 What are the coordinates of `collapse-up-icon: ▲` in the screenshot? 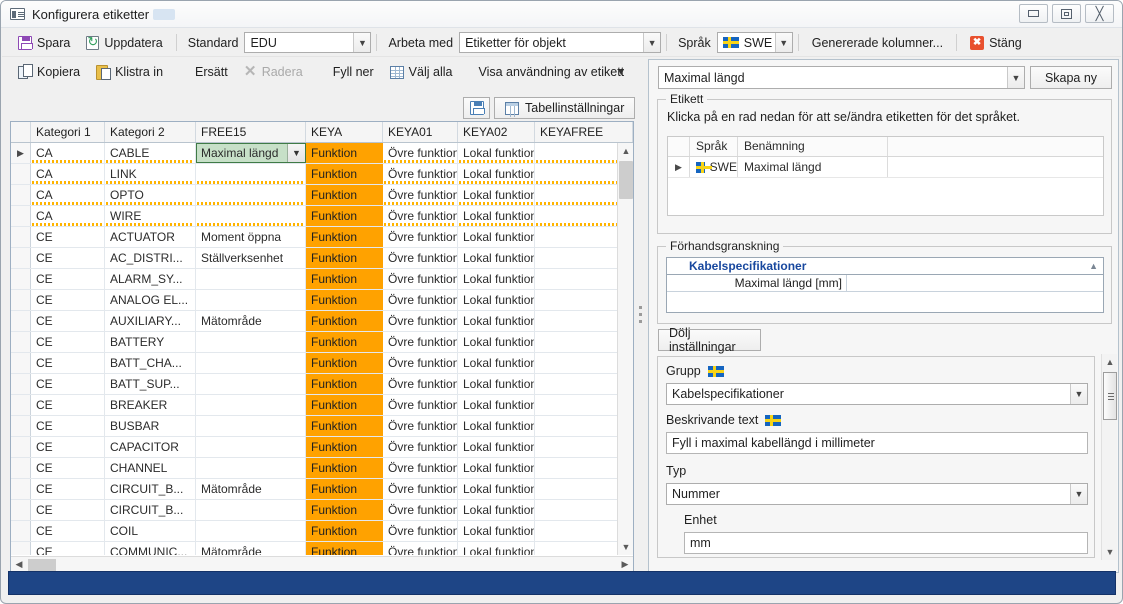 It's located at (1093, 266).